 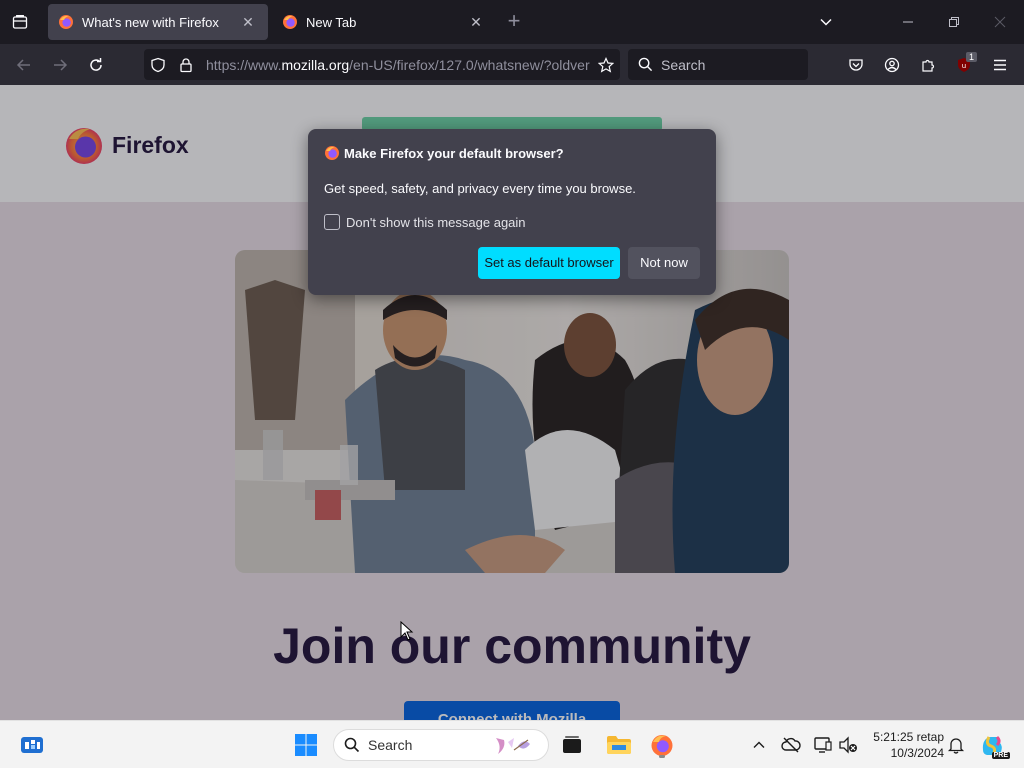 I want to click on close-window-button, so click(x=1000, y=22).